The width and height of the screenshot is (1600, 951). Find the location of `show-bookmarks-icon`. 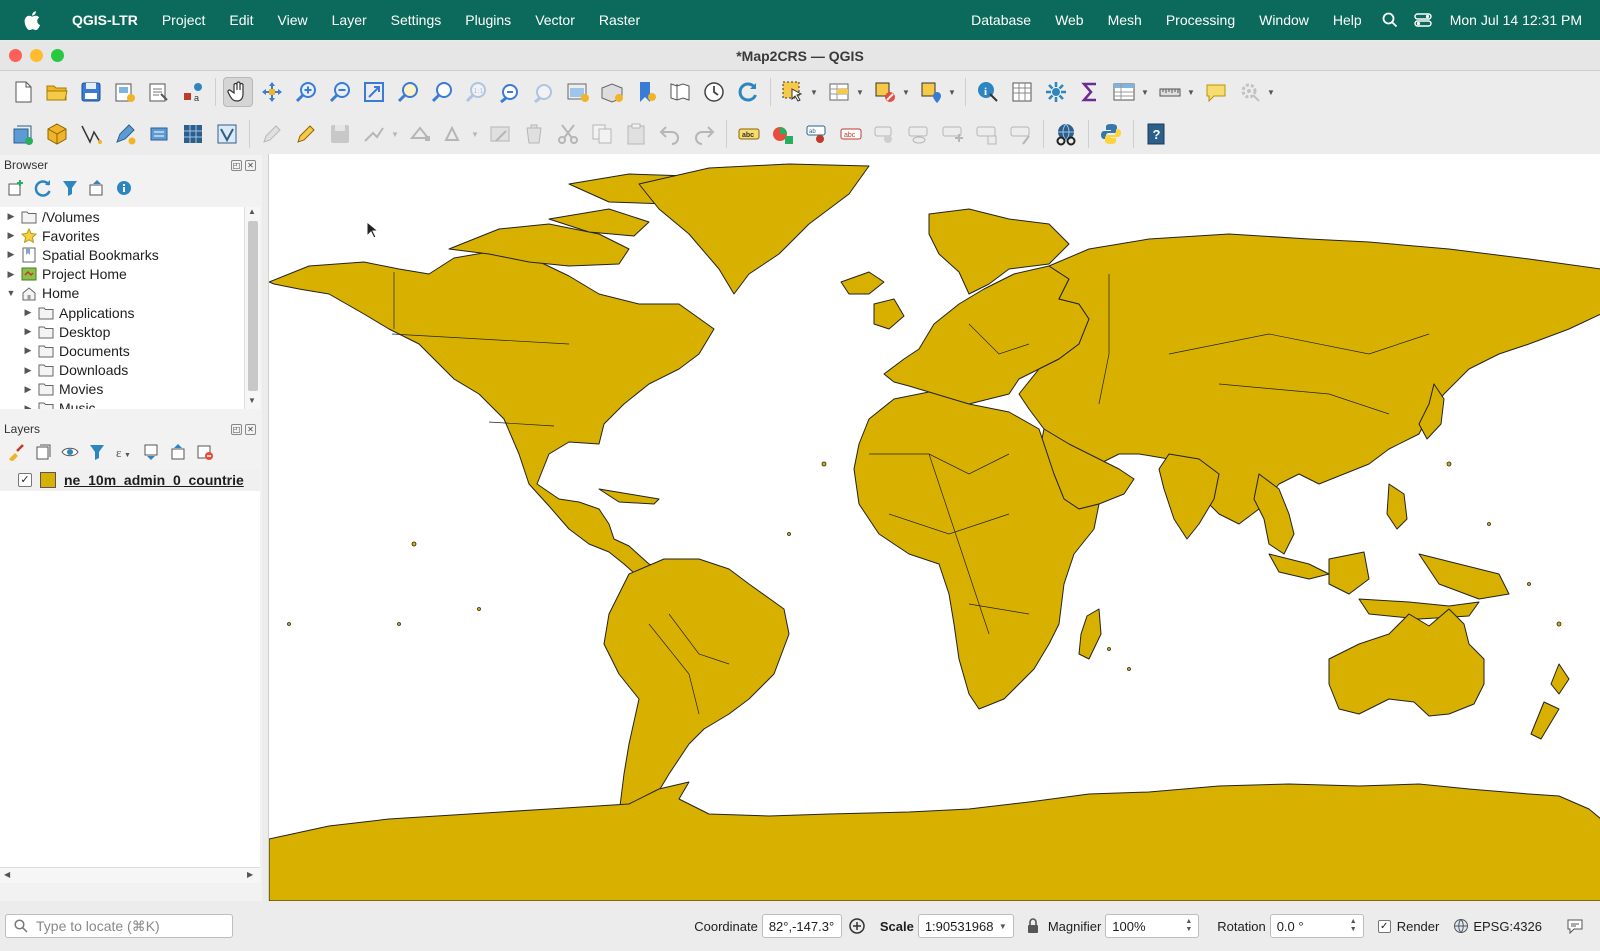

show-bookmarks-icon is located at coordinates (680, 92).